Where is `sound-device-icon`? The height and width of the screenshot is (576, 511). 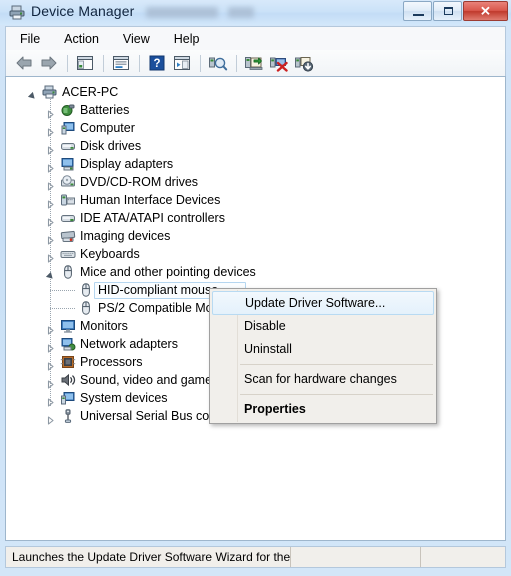 sound-device-icon is located at coordinates (68, 380).